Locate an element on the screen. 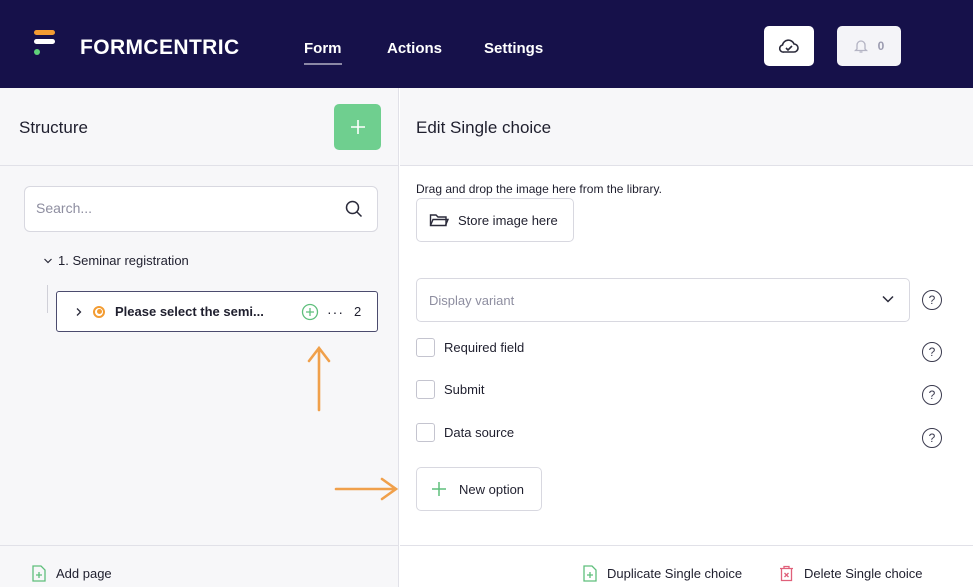 The width and height of the screenshot is (973, 587). folder-icon is located at coordinates (439, 220).